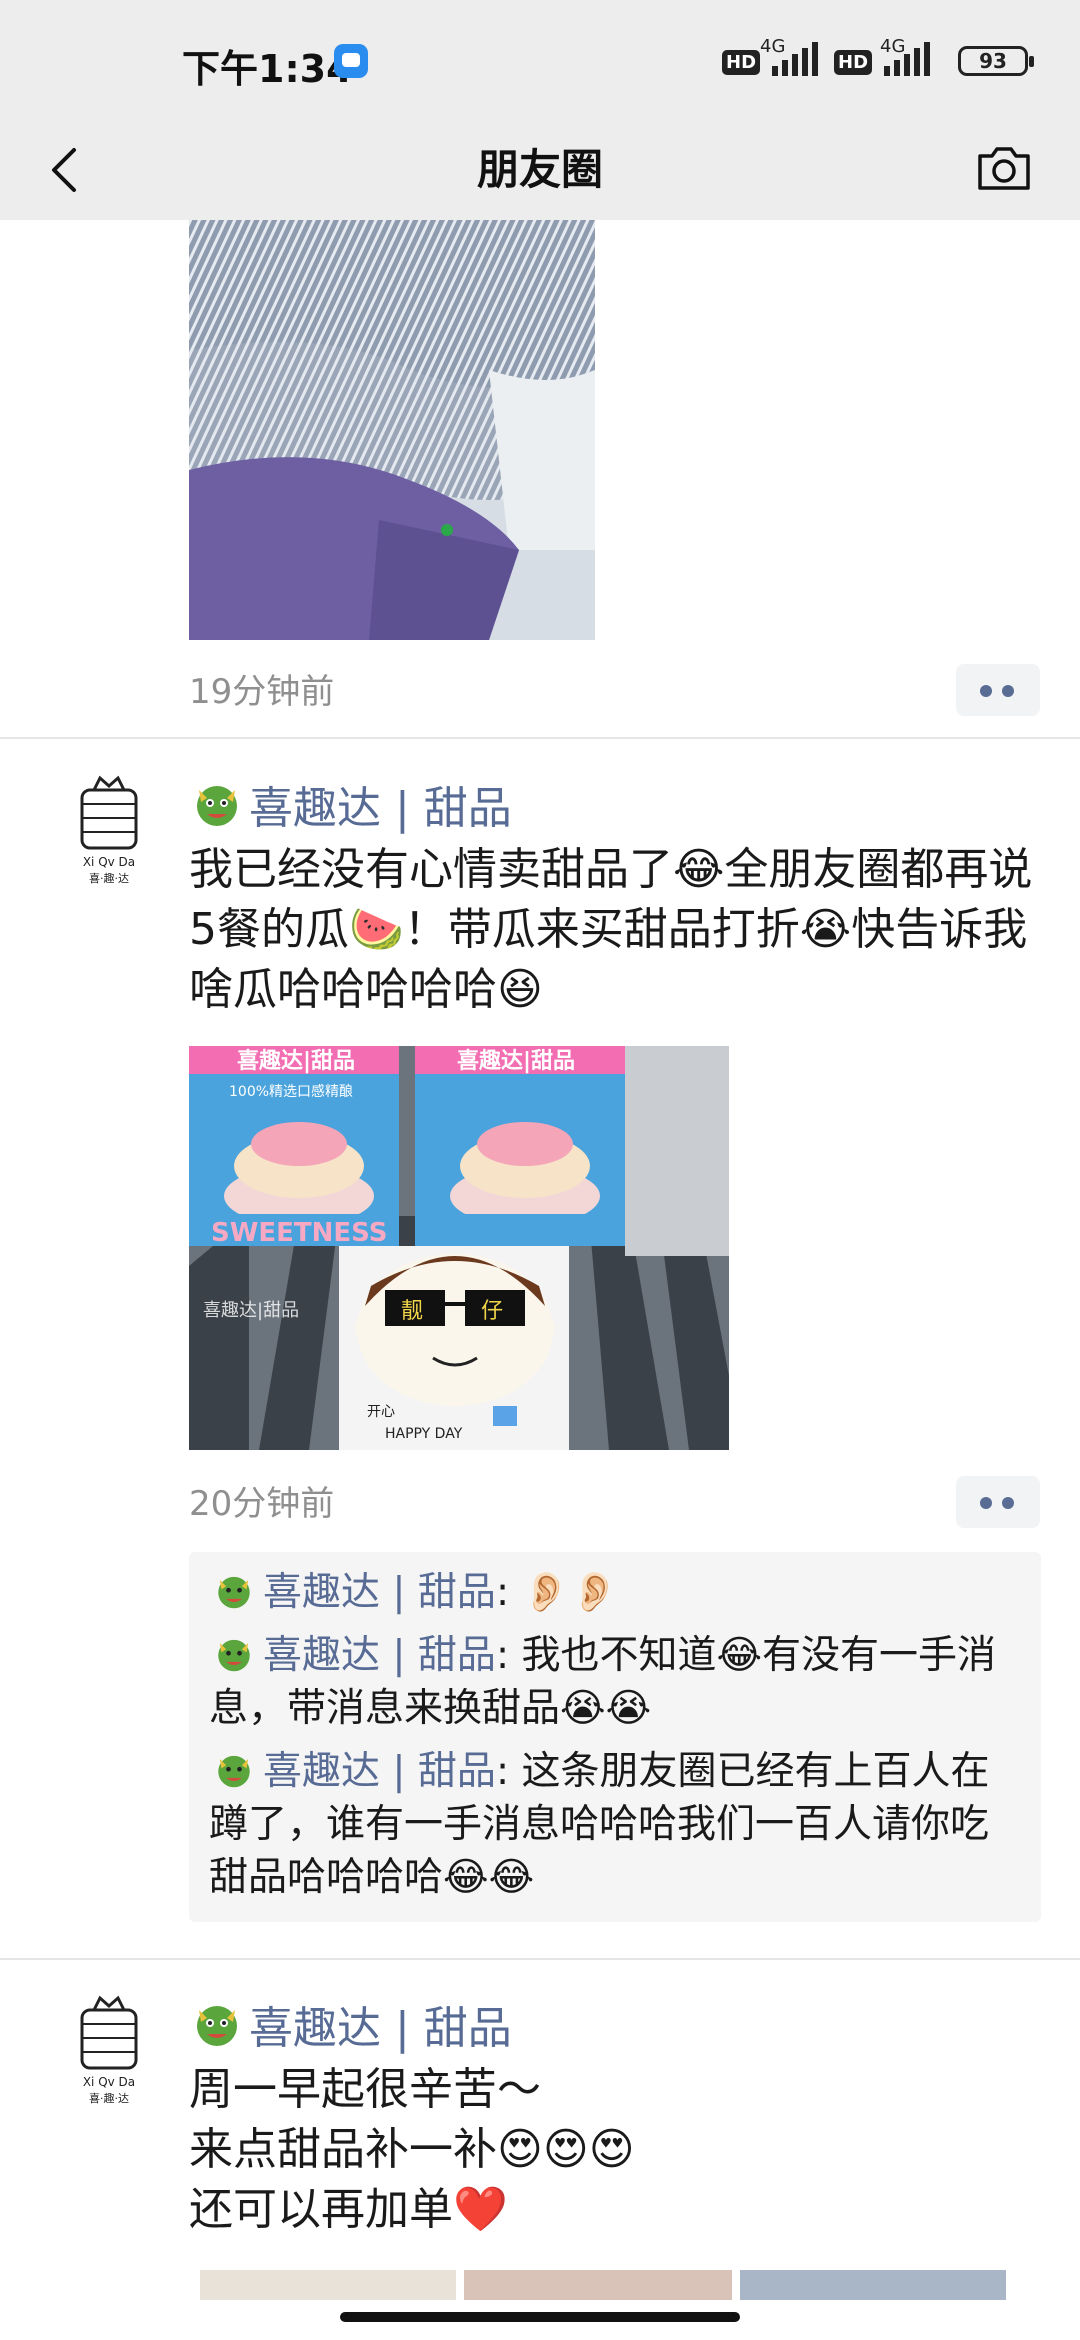 The image size is (1080, 2340). I want to click on comment-text: : 👂🏻👂🏻, so click(557, 1592).